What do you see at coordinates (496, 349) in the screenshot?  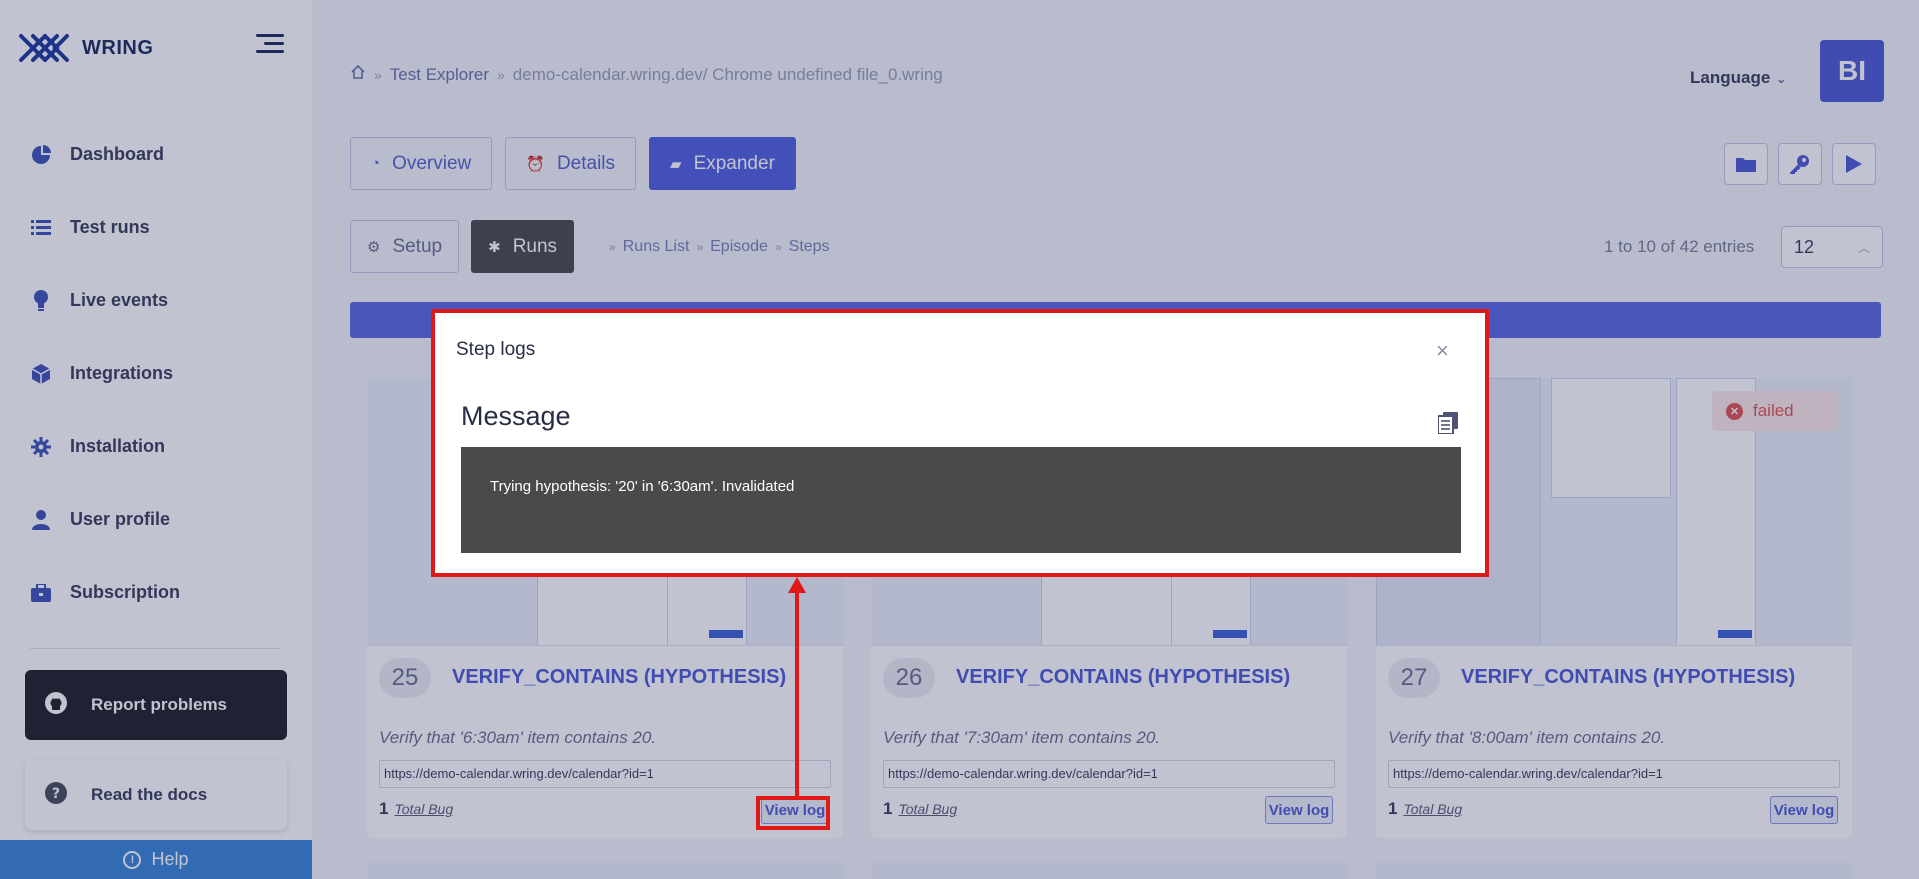 I see `modal-title: Step logs` at bounding box center [496, 349].